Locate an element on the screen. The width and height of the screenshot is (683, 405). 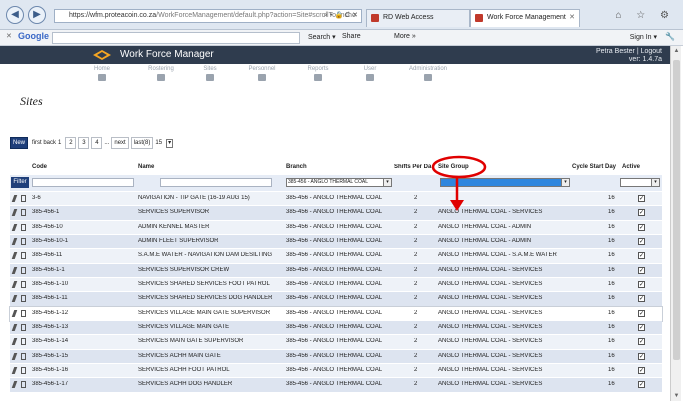
scroll-down-icon: ▼ is located at coordinates (676, 396).